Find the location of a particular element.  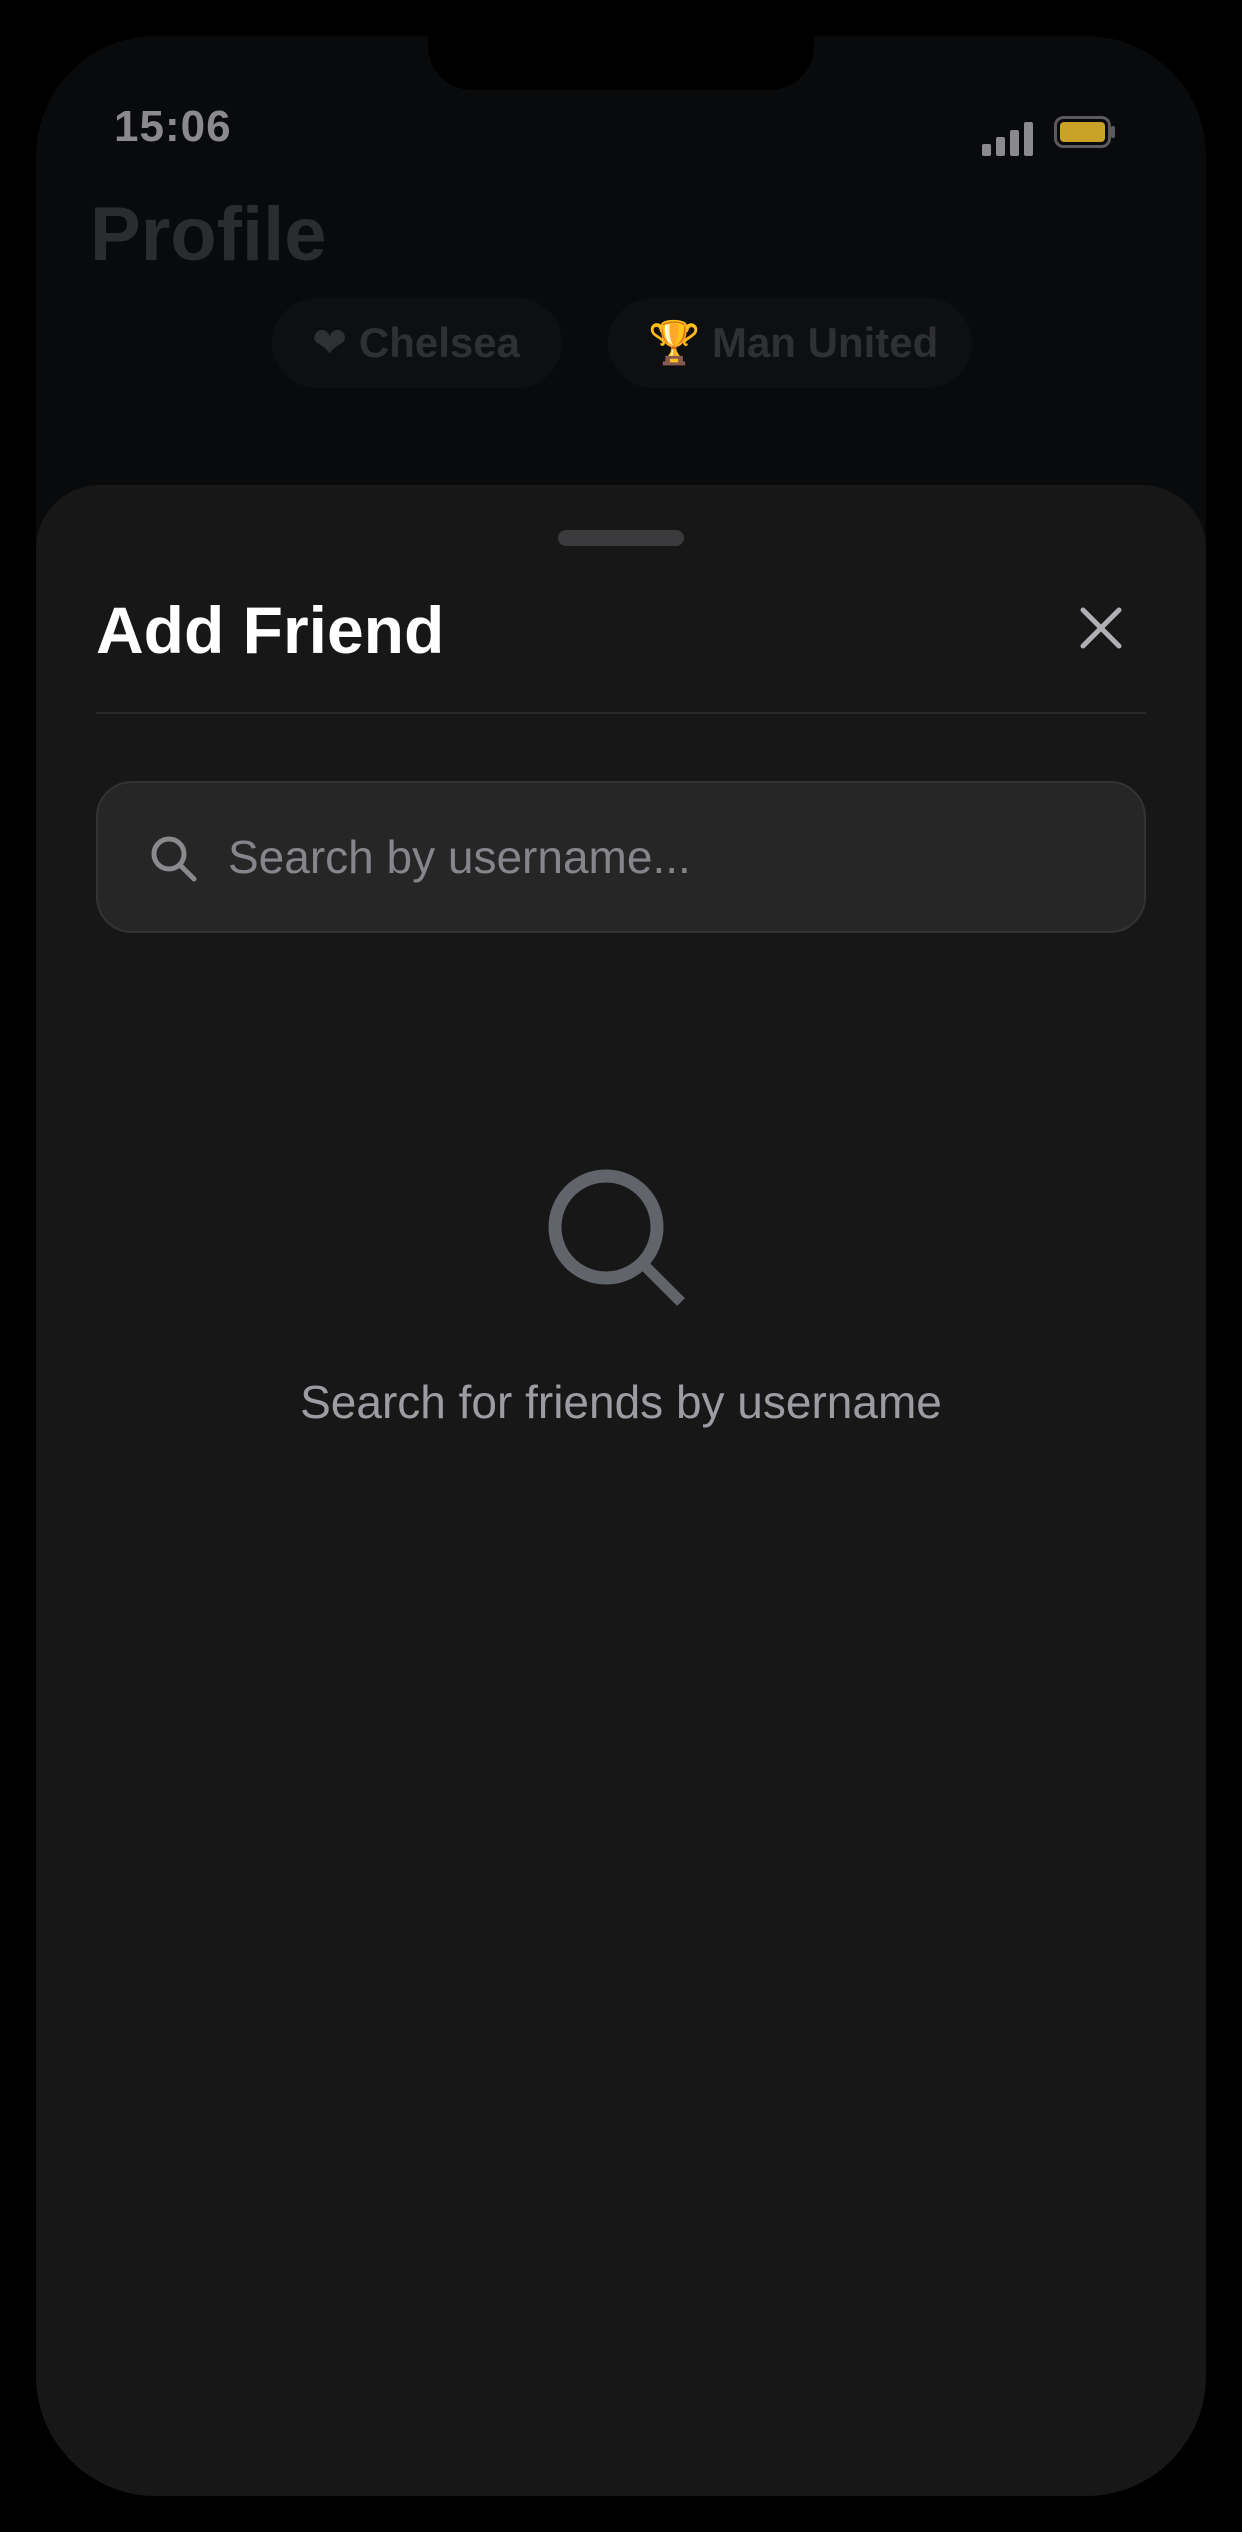

profile-title: Profile is located at coordinates (208, 234).